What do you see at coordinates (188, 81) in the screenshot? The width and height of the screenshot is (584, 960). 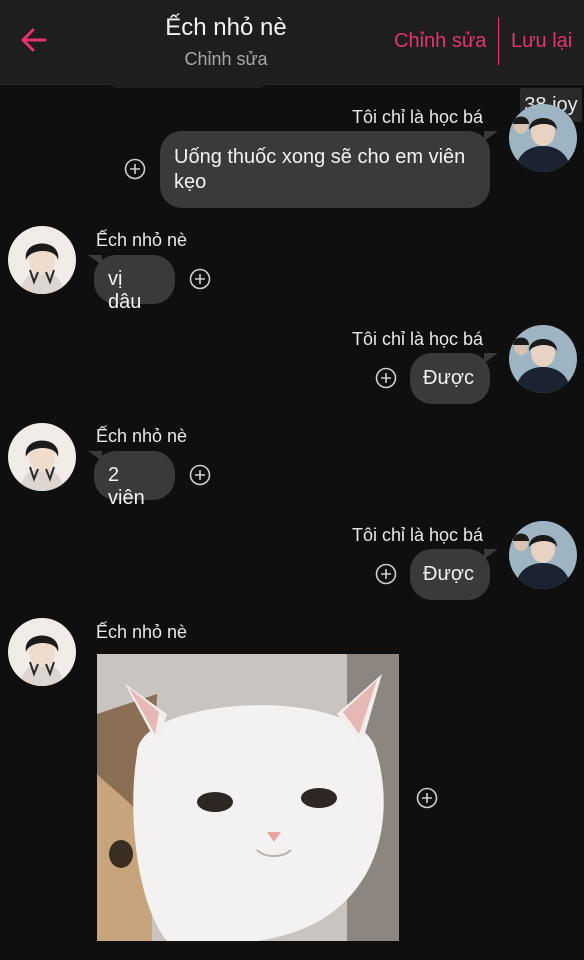 I see `previous-bubble-edge` at bounding box center [188, 81].